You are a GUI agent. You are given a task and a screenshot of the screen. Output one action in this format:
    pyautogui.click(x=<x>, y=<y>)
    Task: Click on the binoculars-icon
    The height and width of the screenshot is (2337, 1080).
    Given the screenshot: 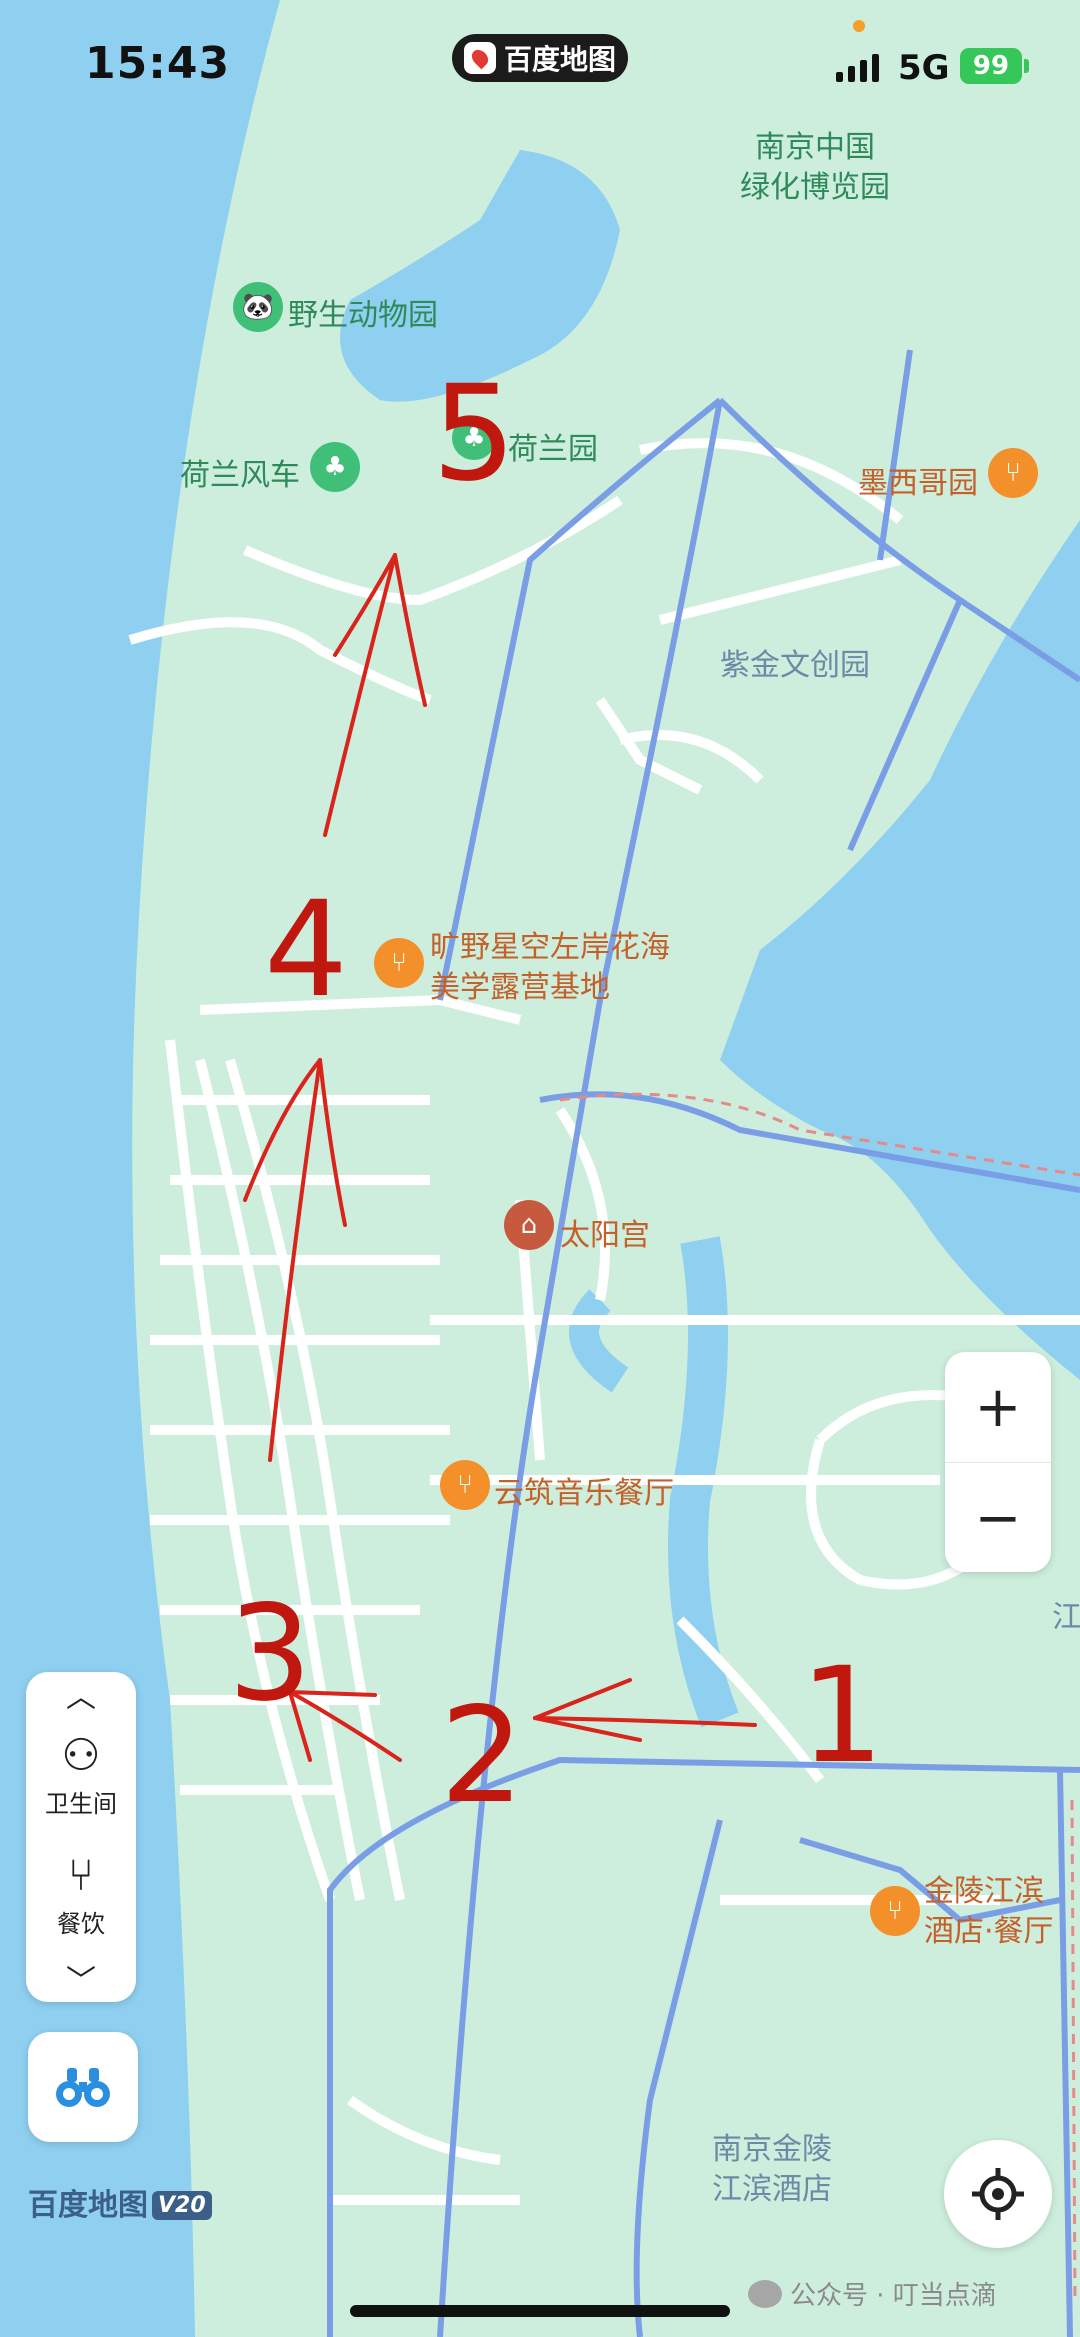 What is the action you would take?
    pyautogui.click(x=83, y=2087)
    